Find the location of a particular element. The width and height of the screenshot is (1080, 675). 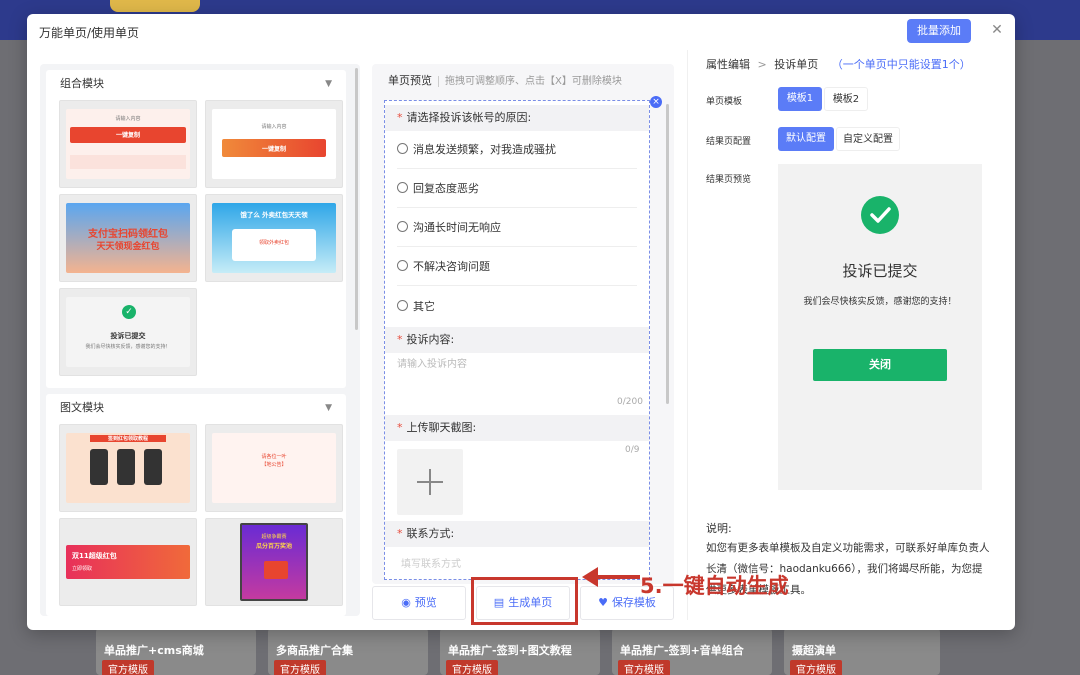

tile-text: 支付宝扫码领红包 is located at coordinates (128, 234).